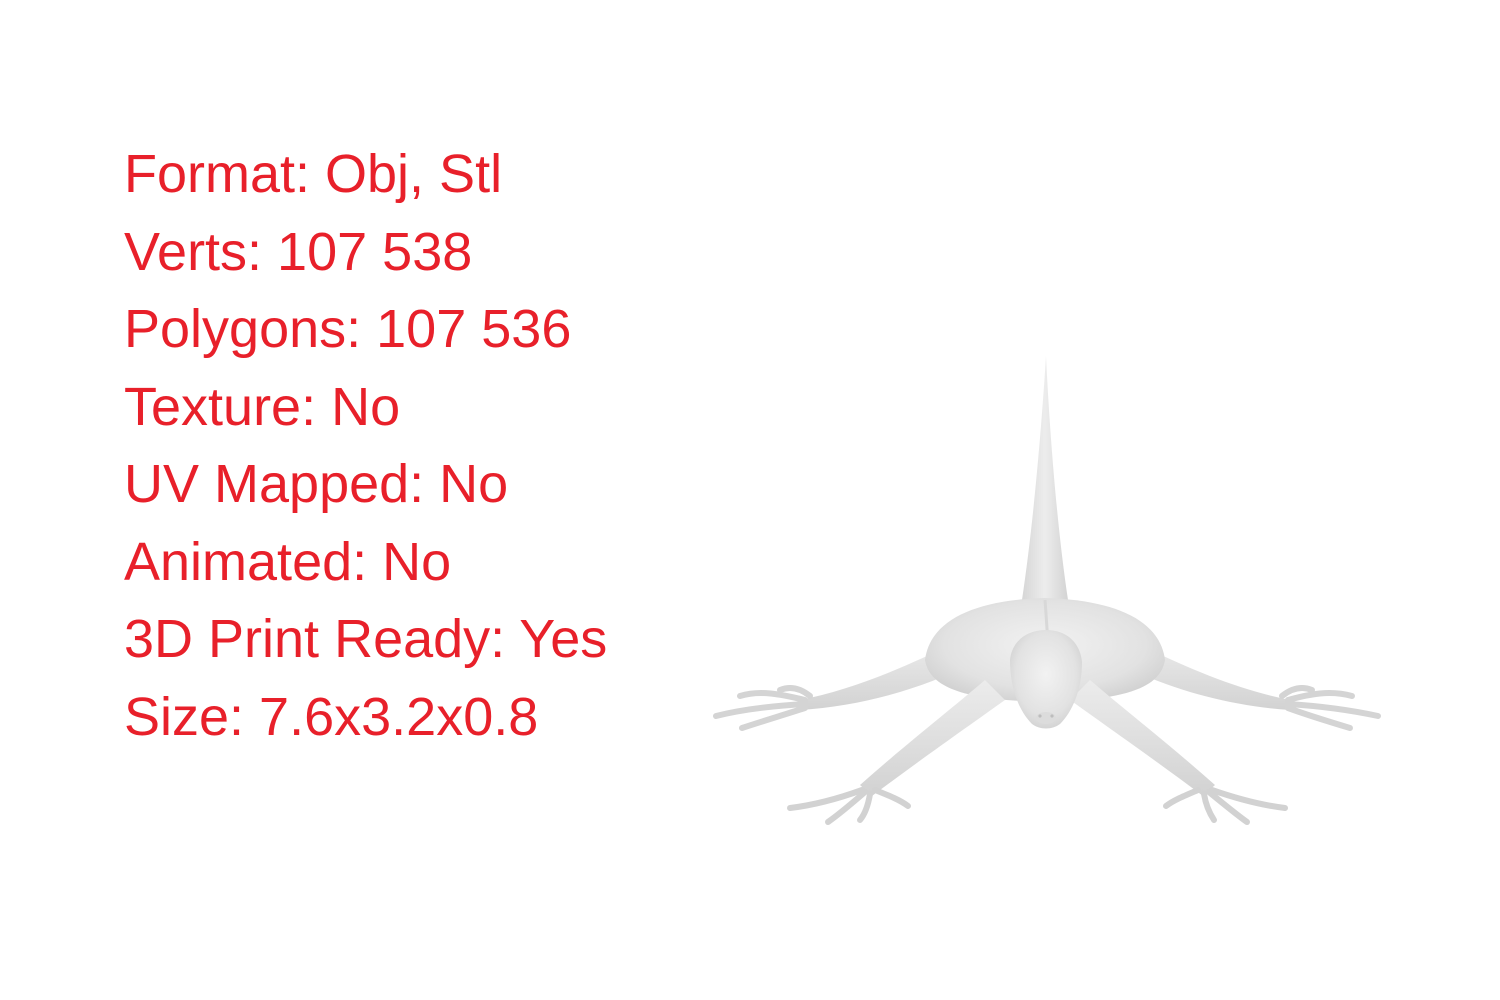 This screenshot has height=1000, width=1500. I want to click on spec-size: Size: 7.6x3.2x0.8, so click(331, 716).